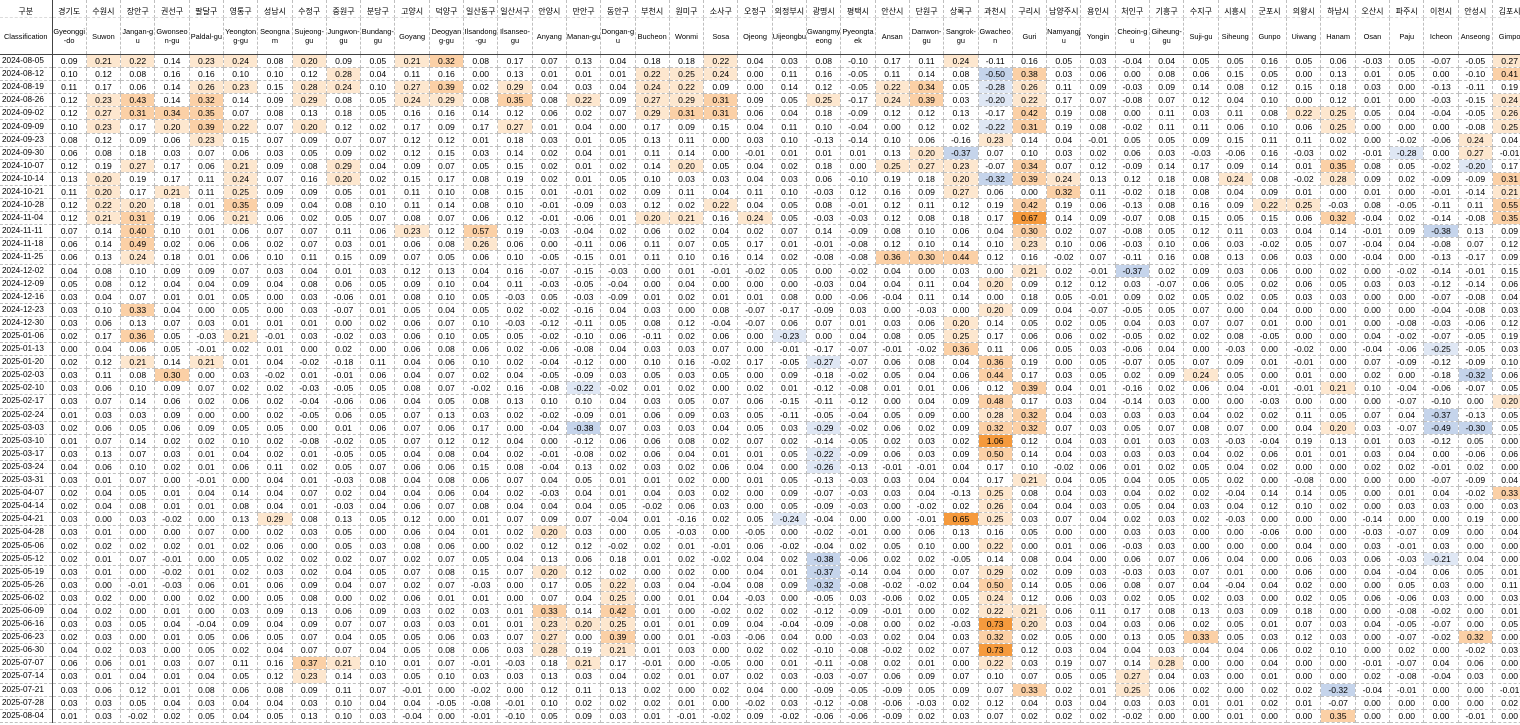  What do you see at coordinates (961, 61) in the screenshot?
I see `table-cell: 0.24` at bounding box center [961, 61].